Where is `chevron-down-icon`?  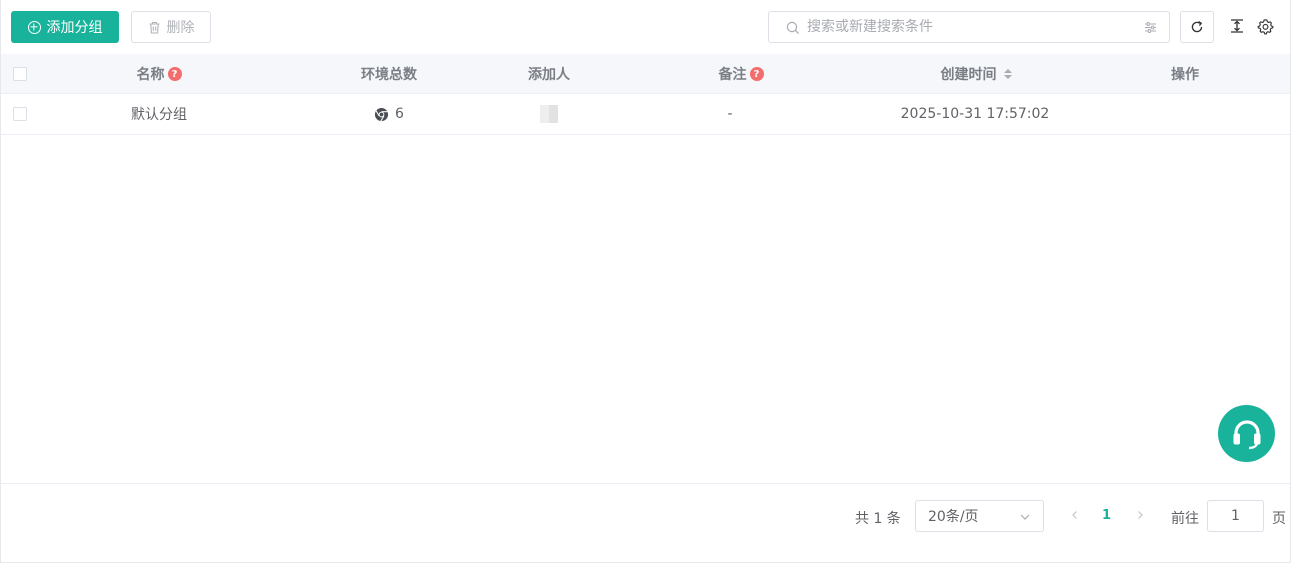
chevron-down-icon is located at coordinates (1025, 517).